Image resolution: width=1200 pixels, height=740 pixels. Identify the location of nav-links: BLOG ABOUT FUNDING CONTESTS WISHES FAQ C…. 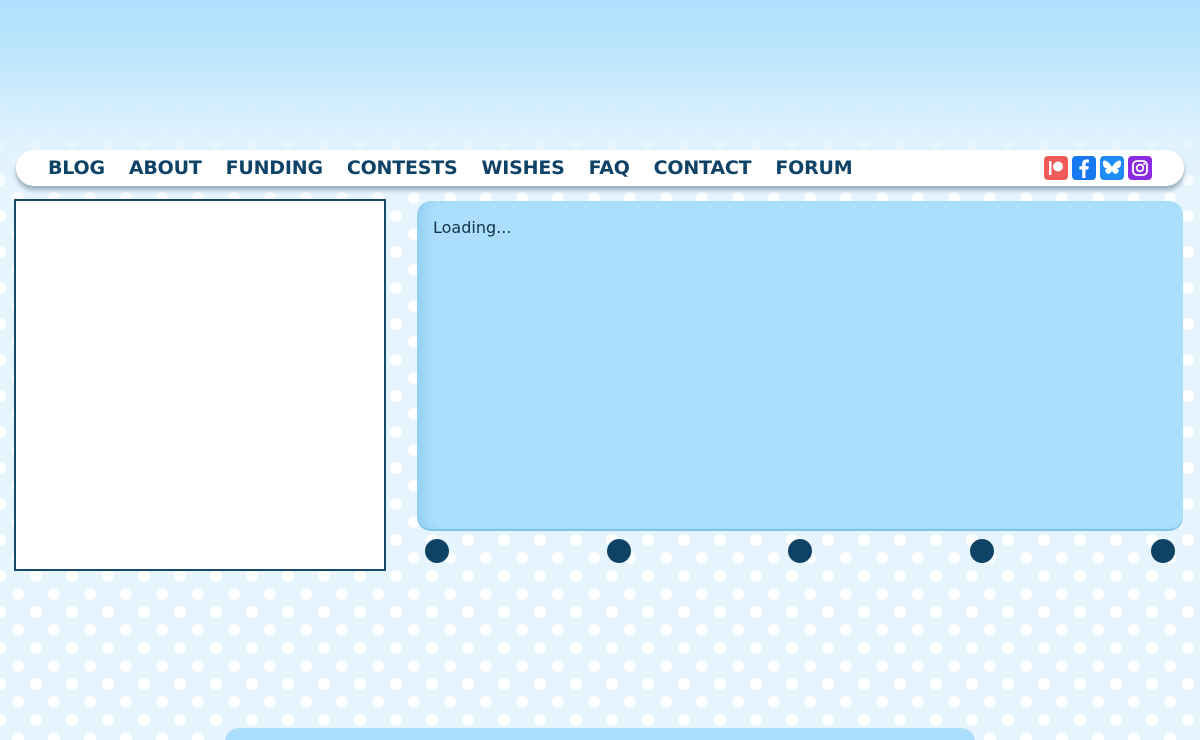
(462, 168).